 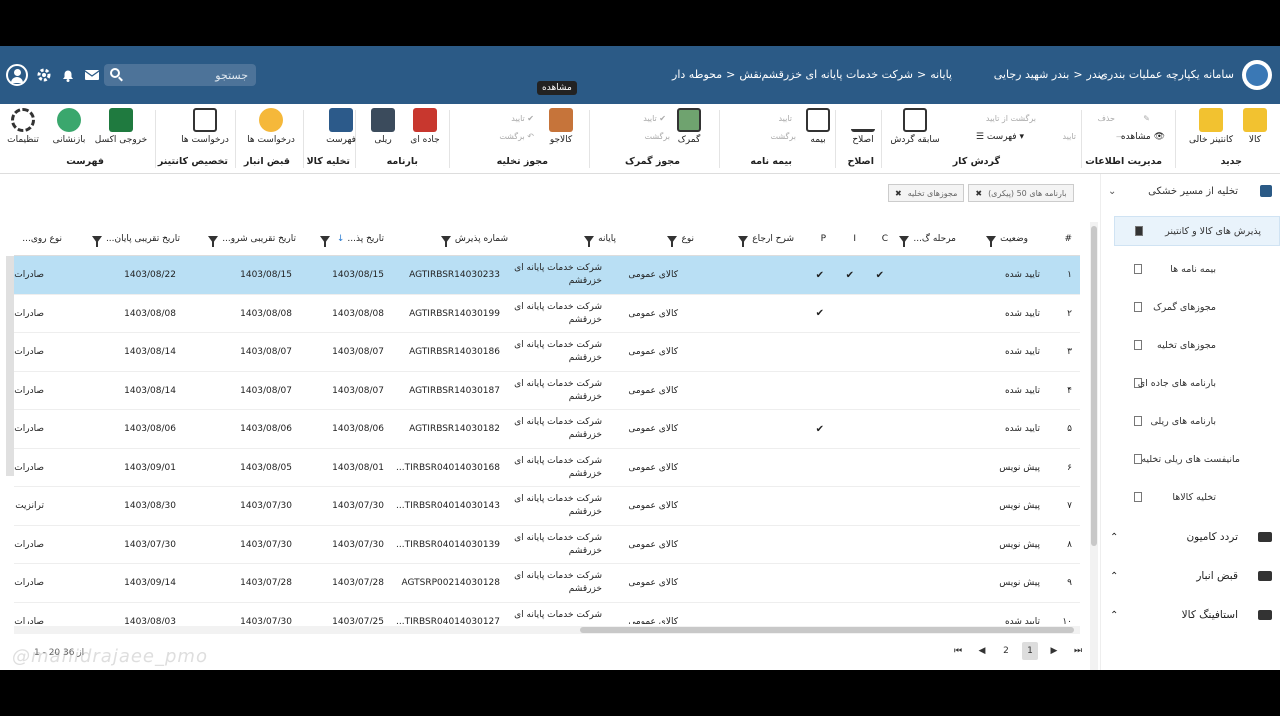 What do you see at coordinates (1197, 421) in the screenshot?
I see `sidebar-item-rail-bills: بارنامه های ریلی` at bounding box center [1197, 421].